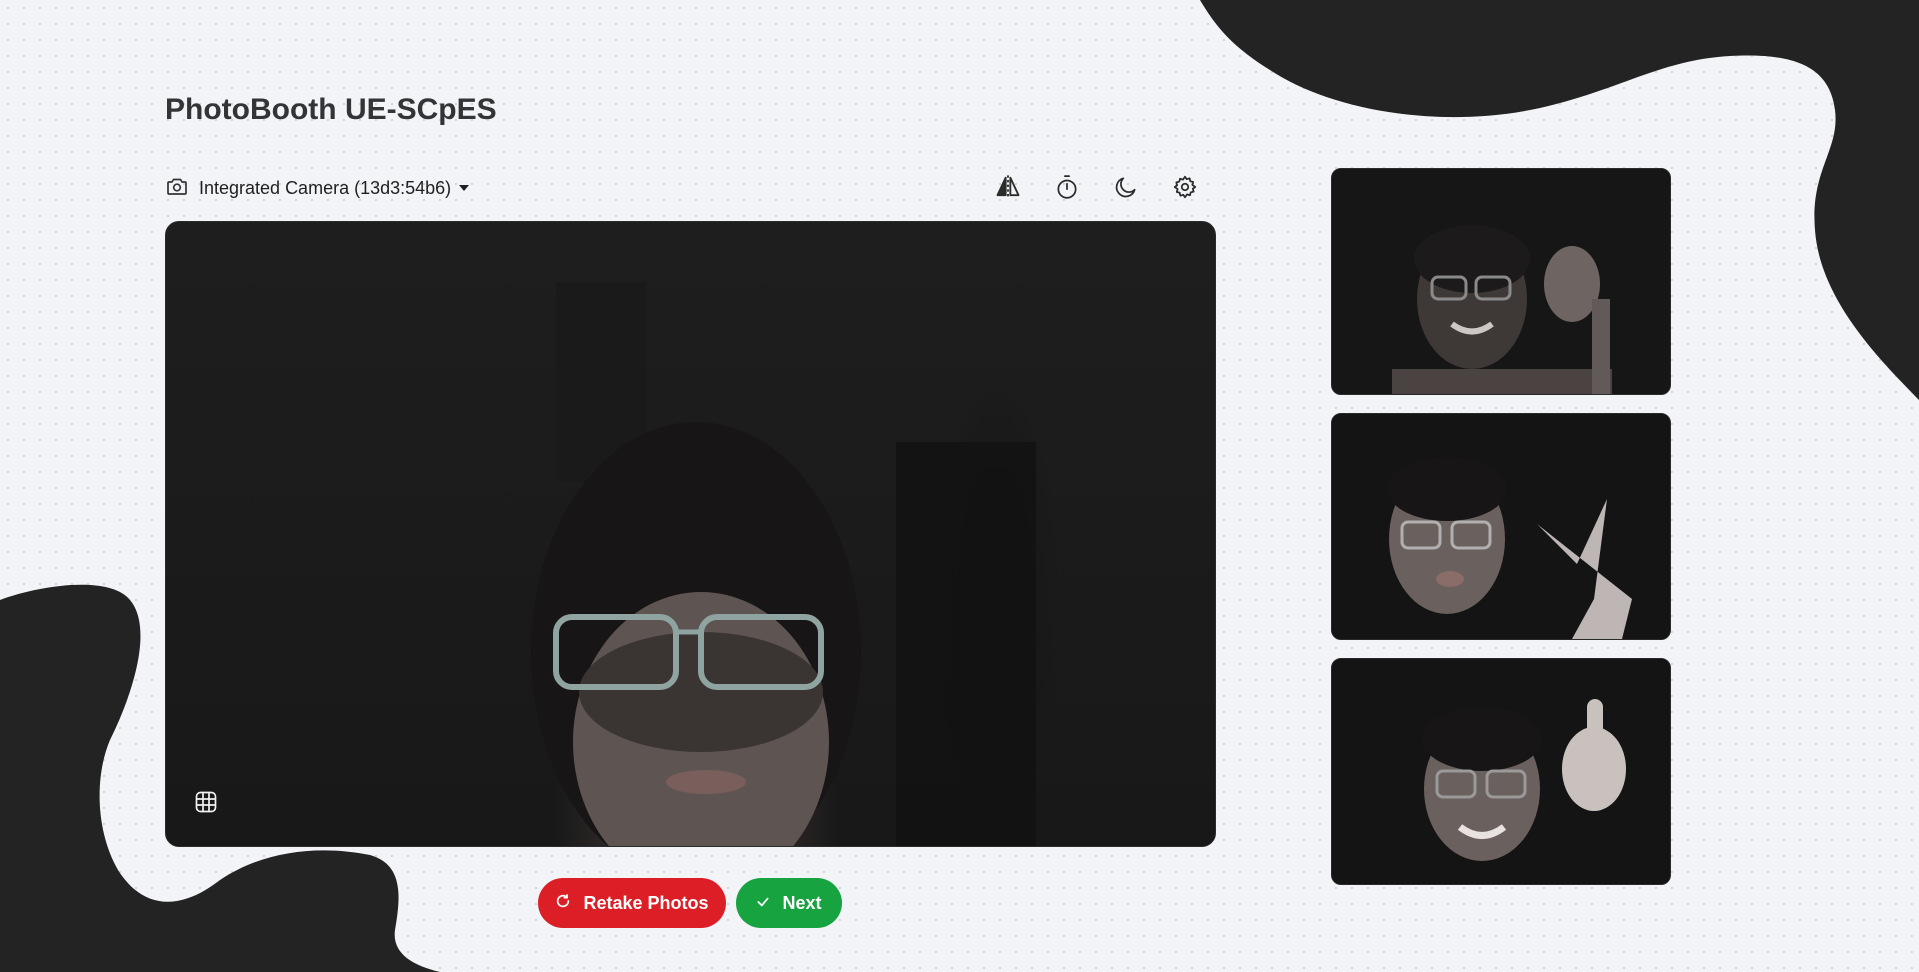  Describe the element at coordinates (802, 902) in the screenshot. I see `next-label: Next` at that location.